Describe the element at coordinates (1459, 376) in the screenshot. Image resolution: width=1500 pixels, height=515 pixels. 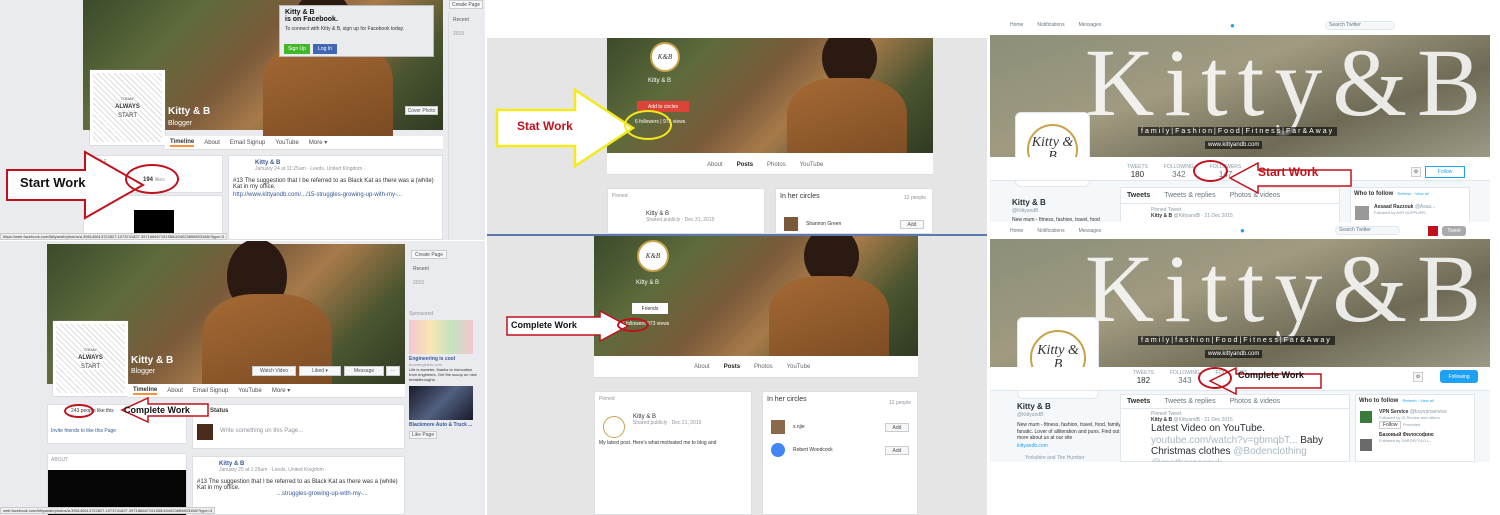
I see `following-button: Following` at that location.